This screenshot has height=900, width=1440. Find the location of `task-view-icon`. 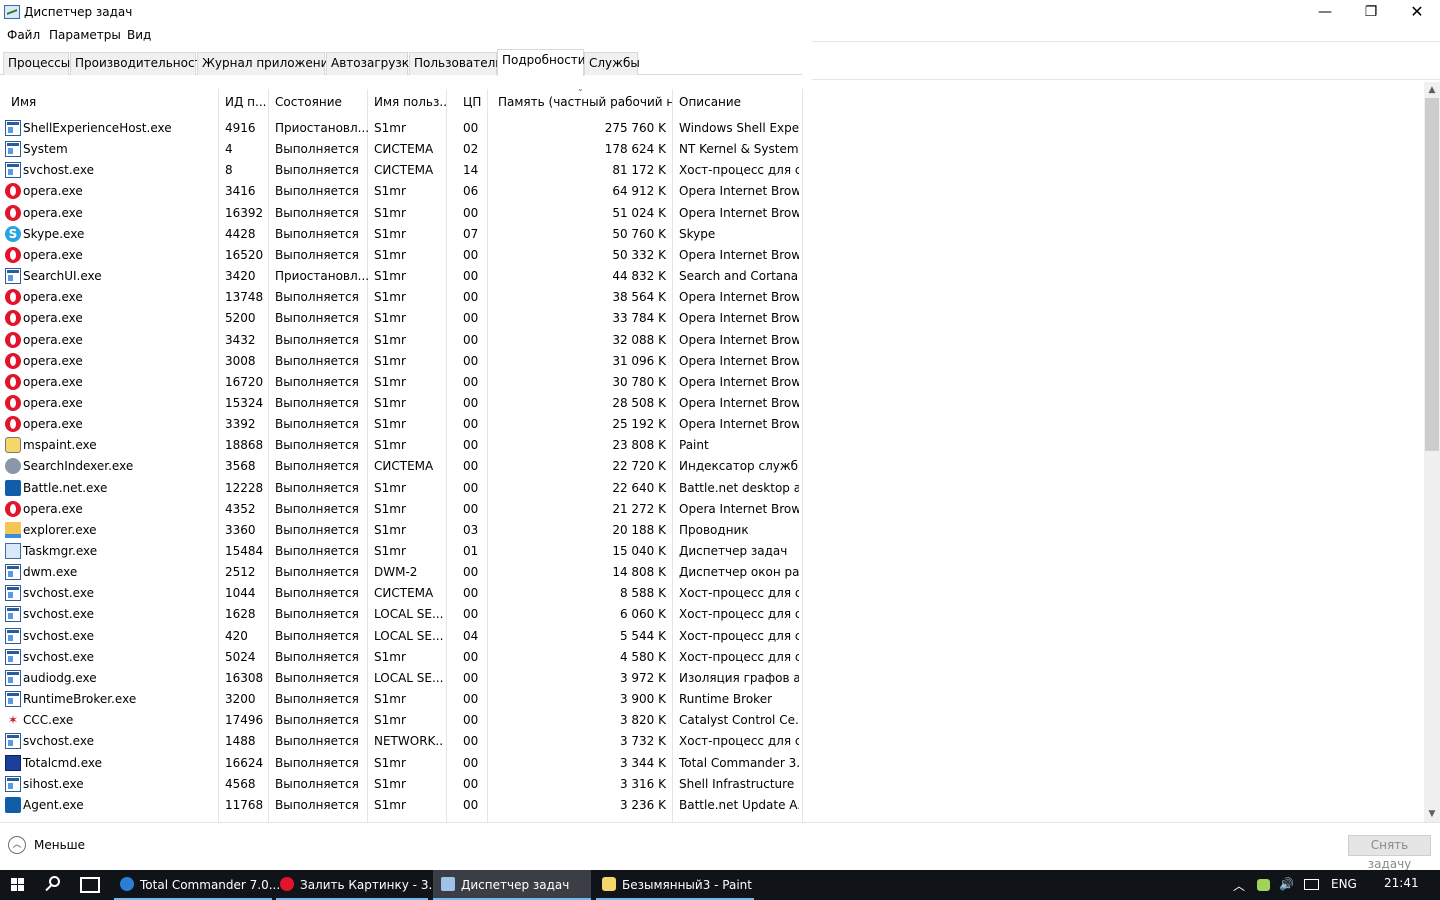

task-view-icon is located at coordinates (90, 885).